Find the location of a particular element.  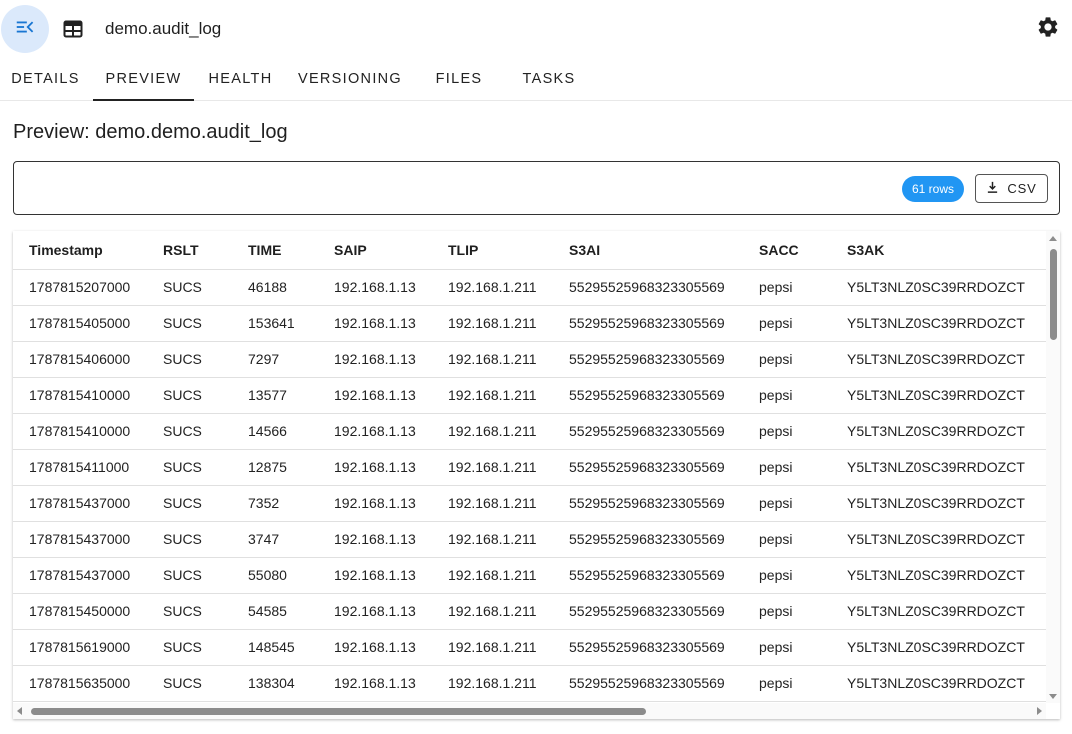

horizontal-scroll-thumb is located at coordinates (338, 711).